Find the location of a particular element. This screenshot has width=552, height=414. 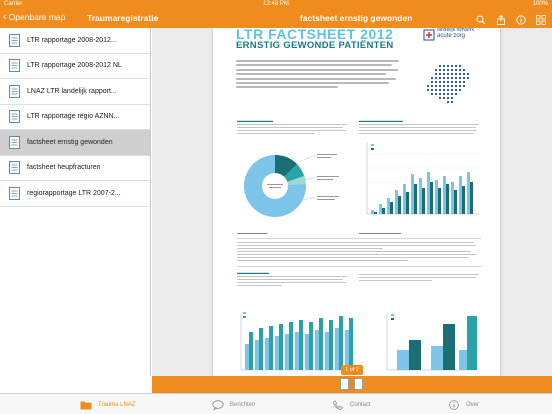

figure-caption: ▬▬▬▬▬▬▬▬▬▬ is located at coordinates (252, 233).